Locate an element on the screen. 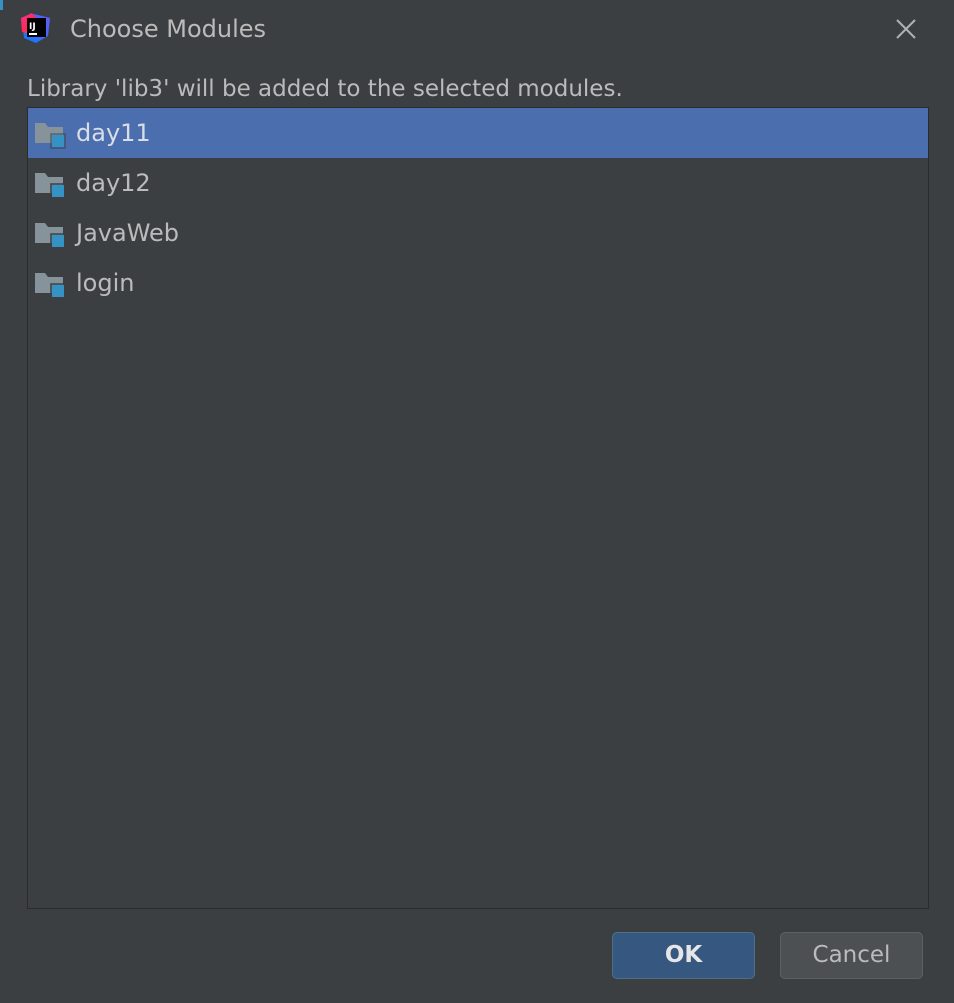 The height and width of the screenshot is (1003, 954). ok-button: OK is located at coordinates (683, 955).